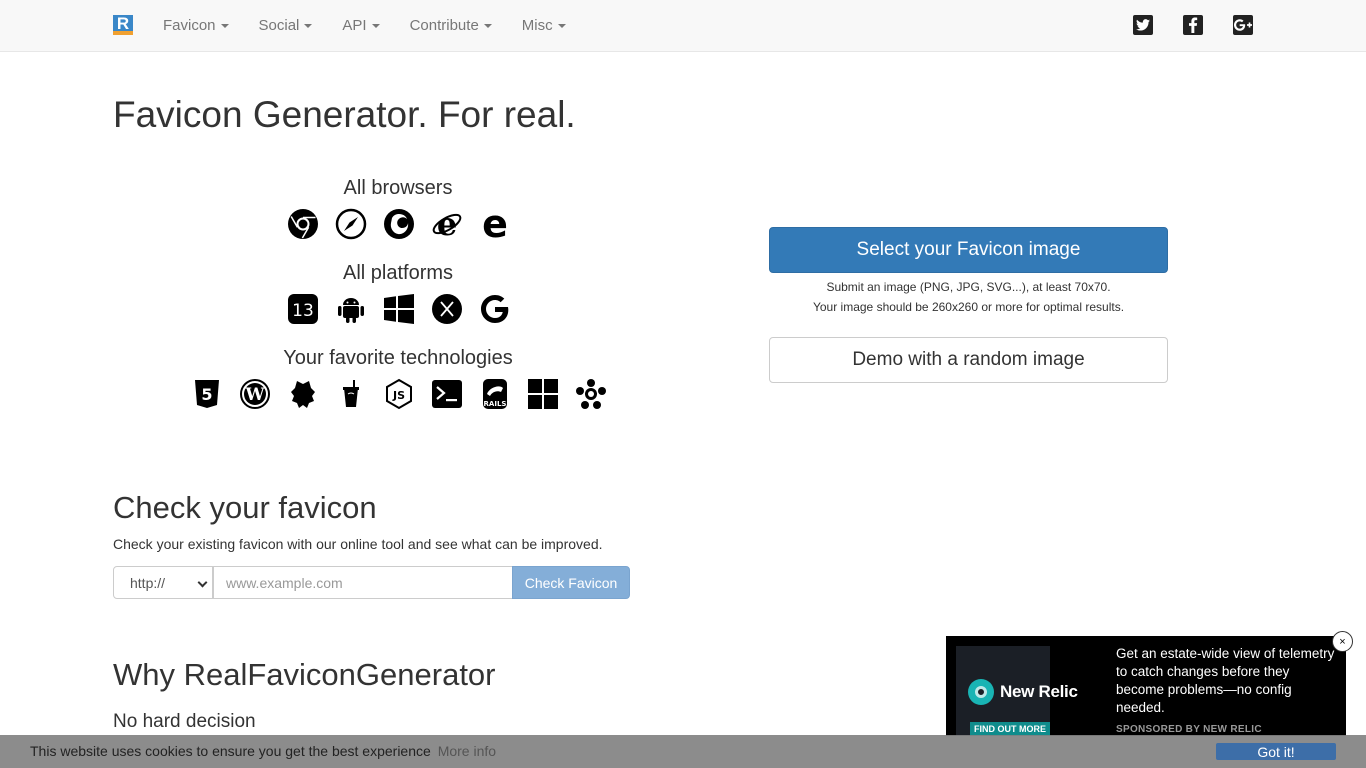 The image size is (1366, 768). Describe the element at coordinates (202, 582) in the screenshot. I see `chevron-down-icon` at that location.